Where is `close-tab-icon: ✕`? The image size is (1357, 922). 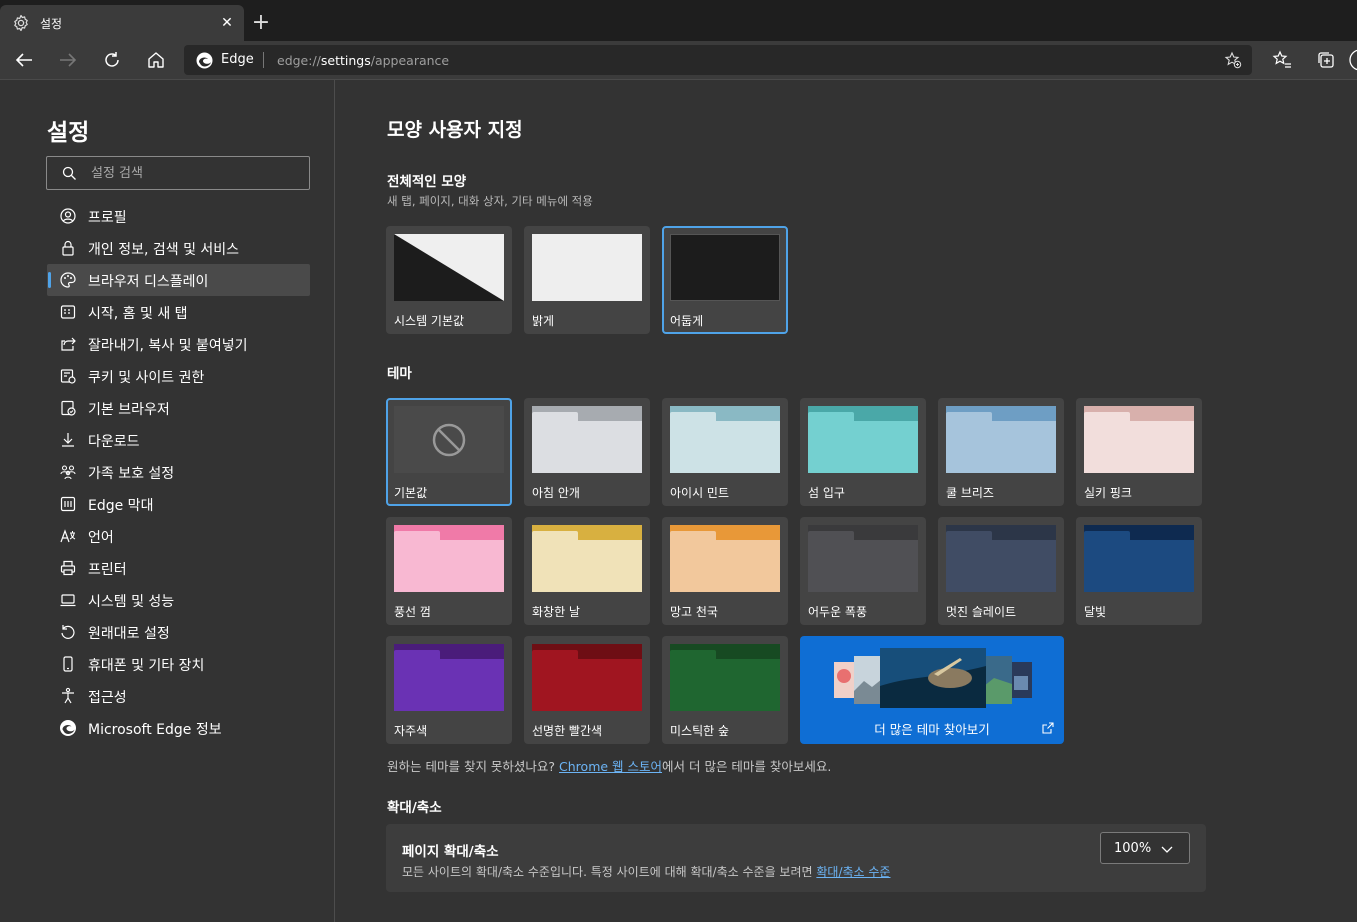 close-tab-icon: ✕ is located at coordinates (227, 23).